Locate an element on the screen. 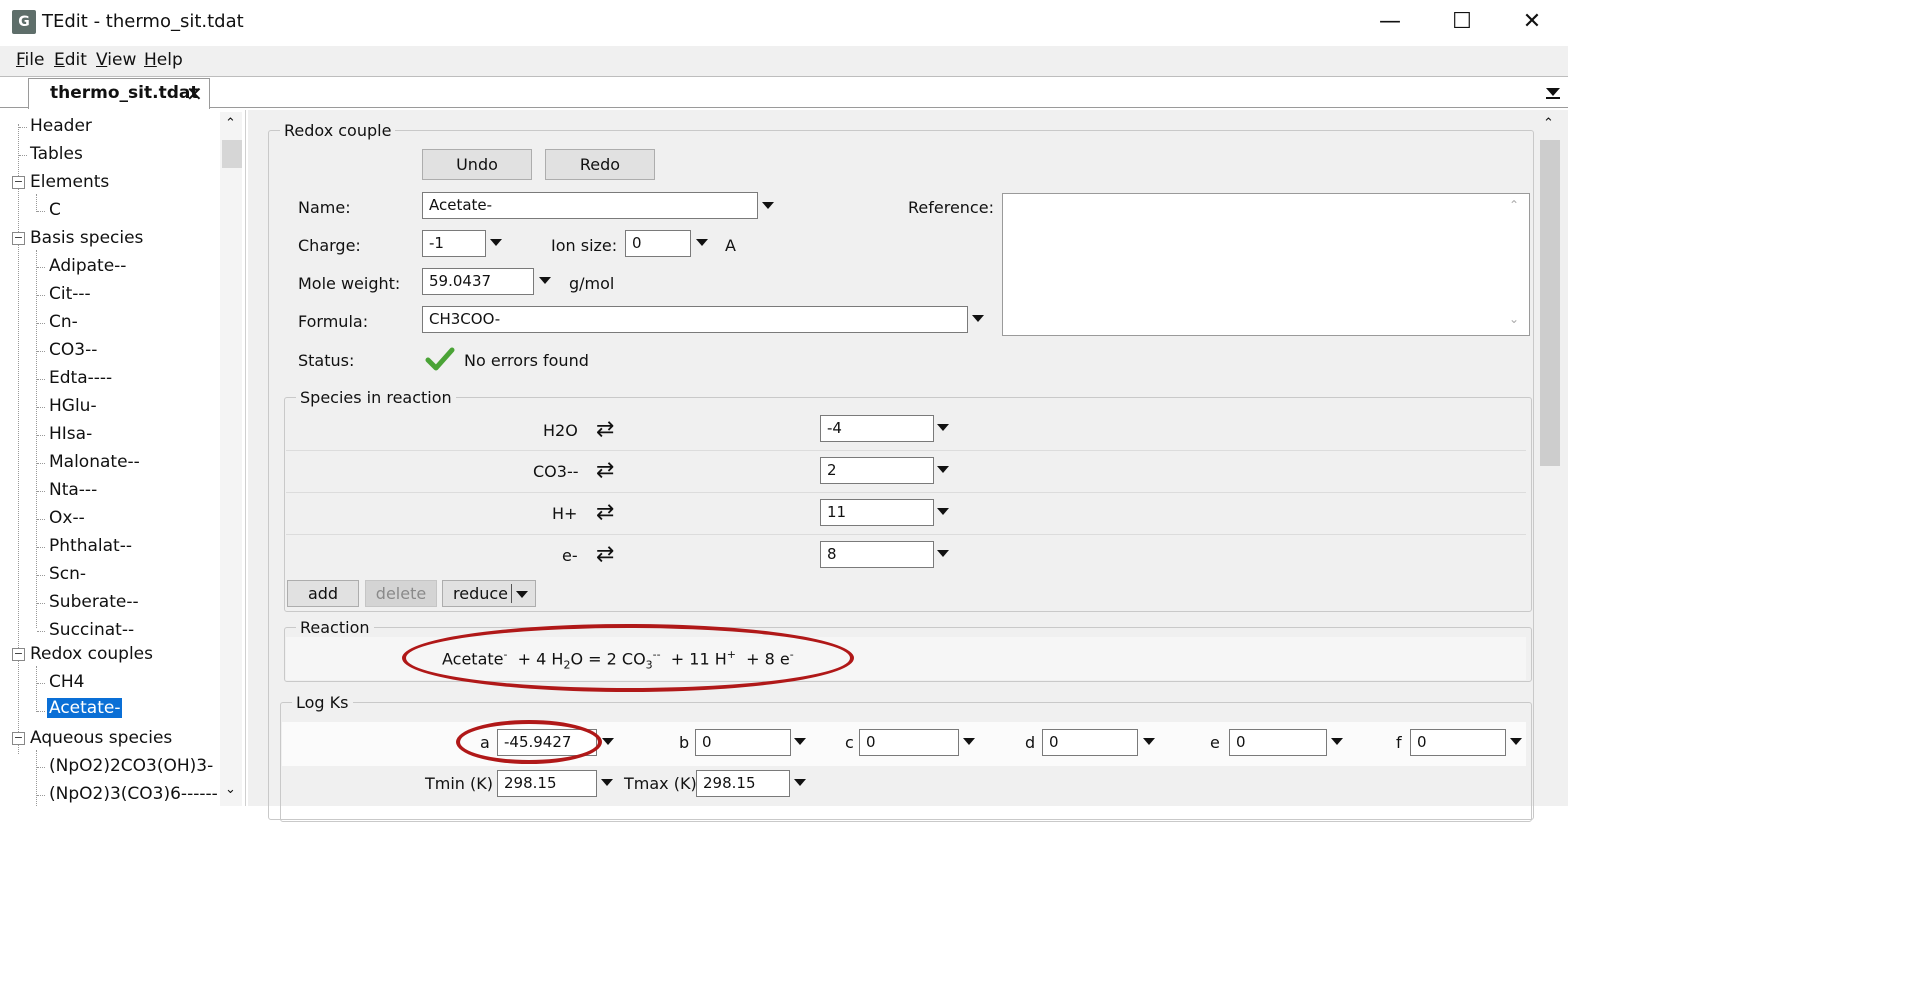 The image size is (1912, 984). tree-item-basis: Scn- is located at coordinates (67, 574).